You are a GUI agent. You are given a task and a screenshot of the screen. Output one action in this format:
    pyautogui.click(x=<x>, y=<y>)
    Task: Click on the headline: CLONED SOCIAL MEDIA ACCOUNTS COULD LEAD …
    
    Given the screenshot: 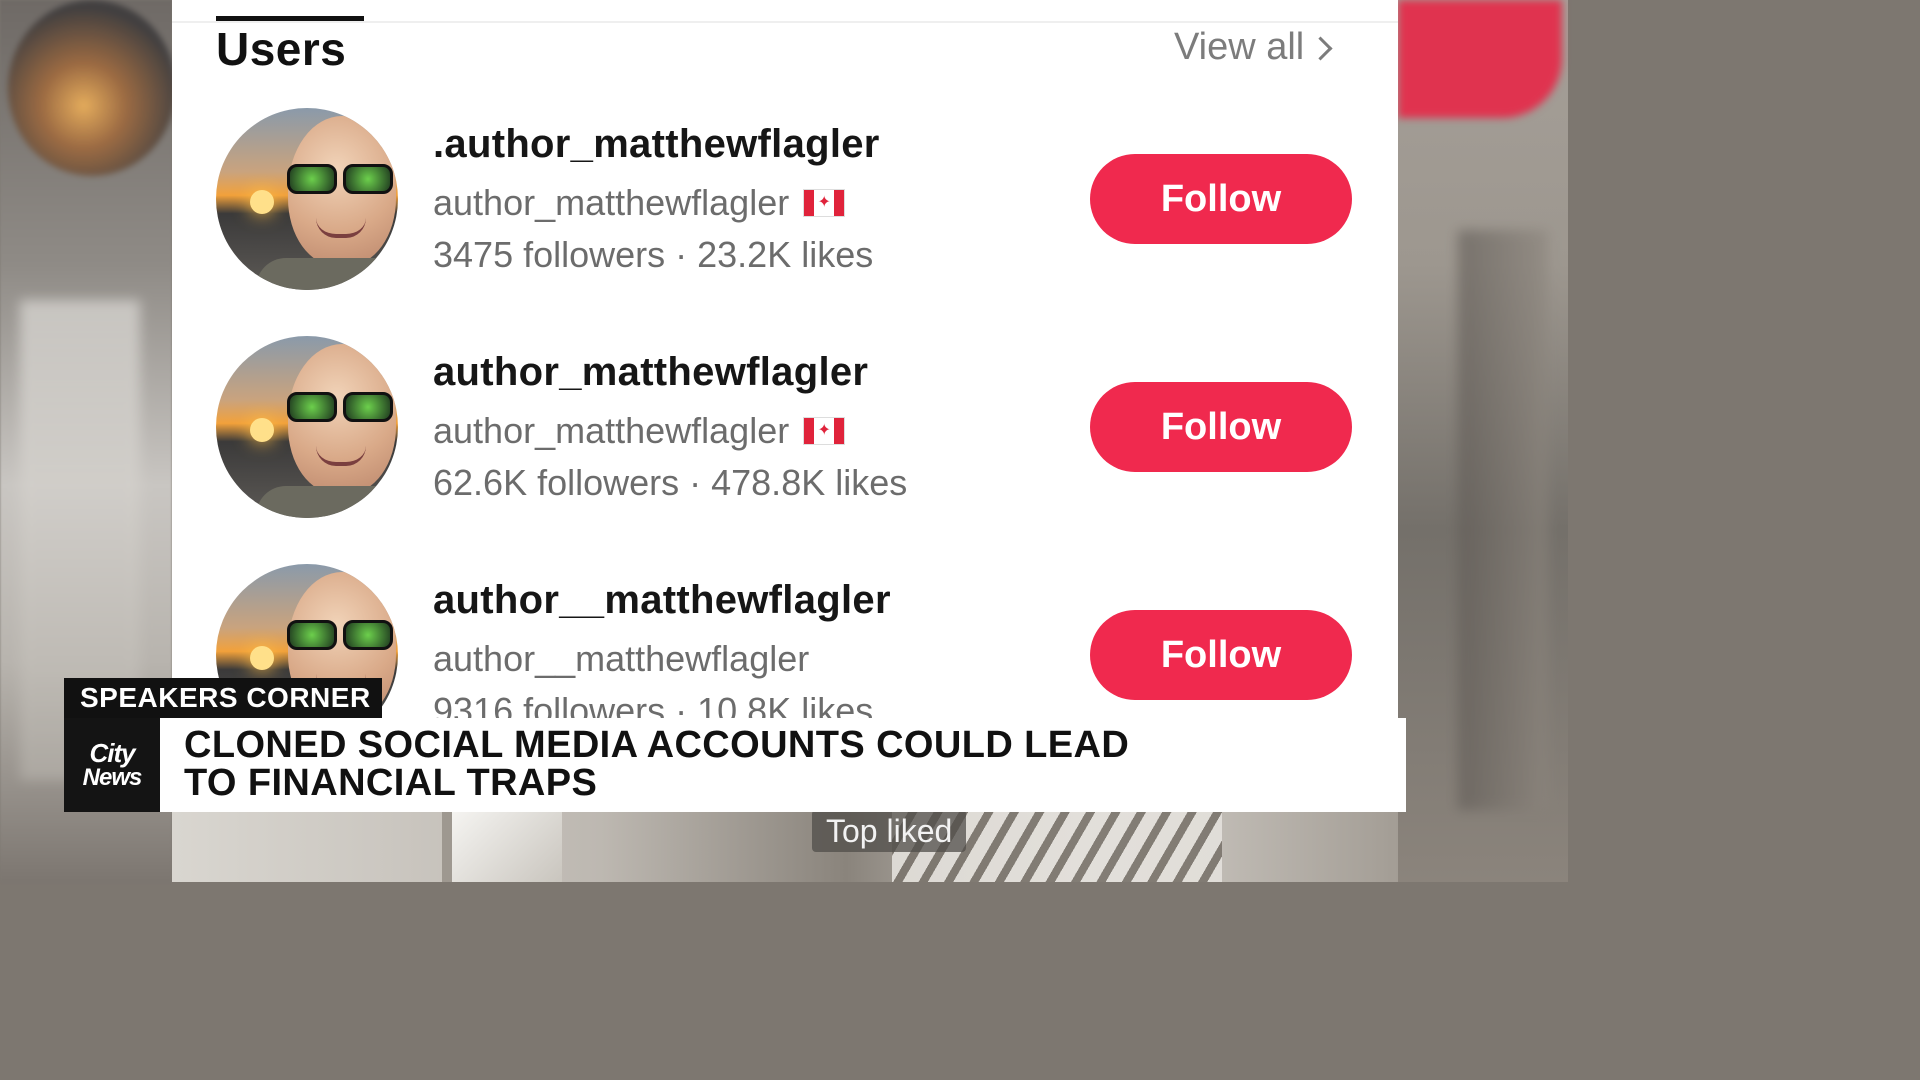 What is the action you would take?
    pyautogui.click(x=774, y=764)
    